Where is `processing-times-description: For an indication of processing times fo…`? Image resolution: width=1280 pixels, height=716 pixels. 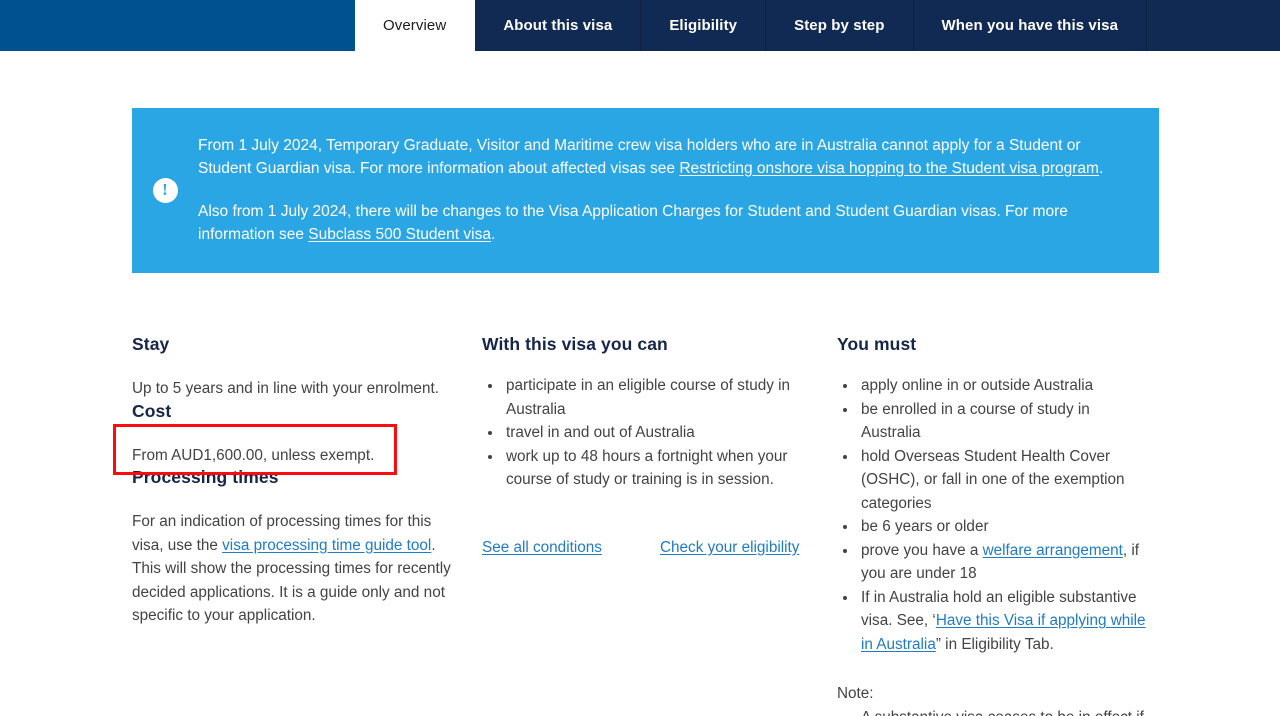
processing-times-description: For an indication of processing times fo… is located at coordinates (292, 569).